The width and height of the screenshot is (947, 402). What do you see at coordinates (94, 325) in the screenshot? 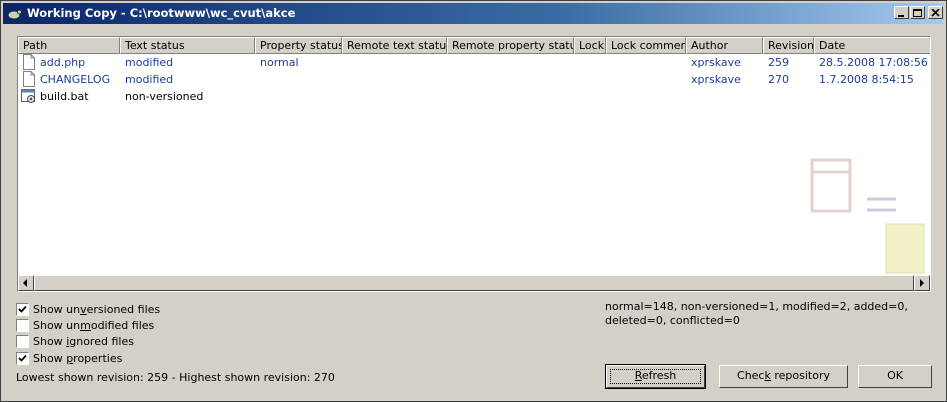
I see `checkbox-label: Show unmodified files` at bounding box center [94, 325].